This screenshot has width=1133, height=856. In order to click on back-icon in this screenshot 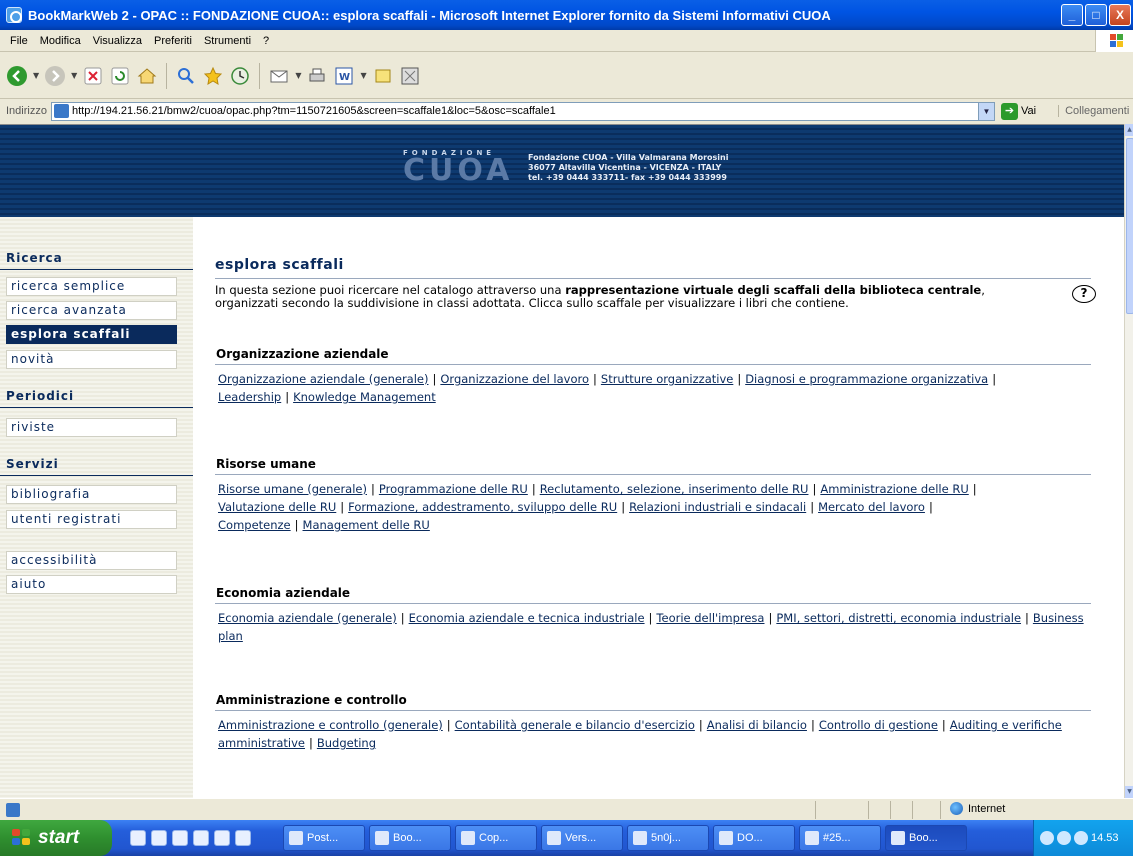, I will do `click(17, 76)`.